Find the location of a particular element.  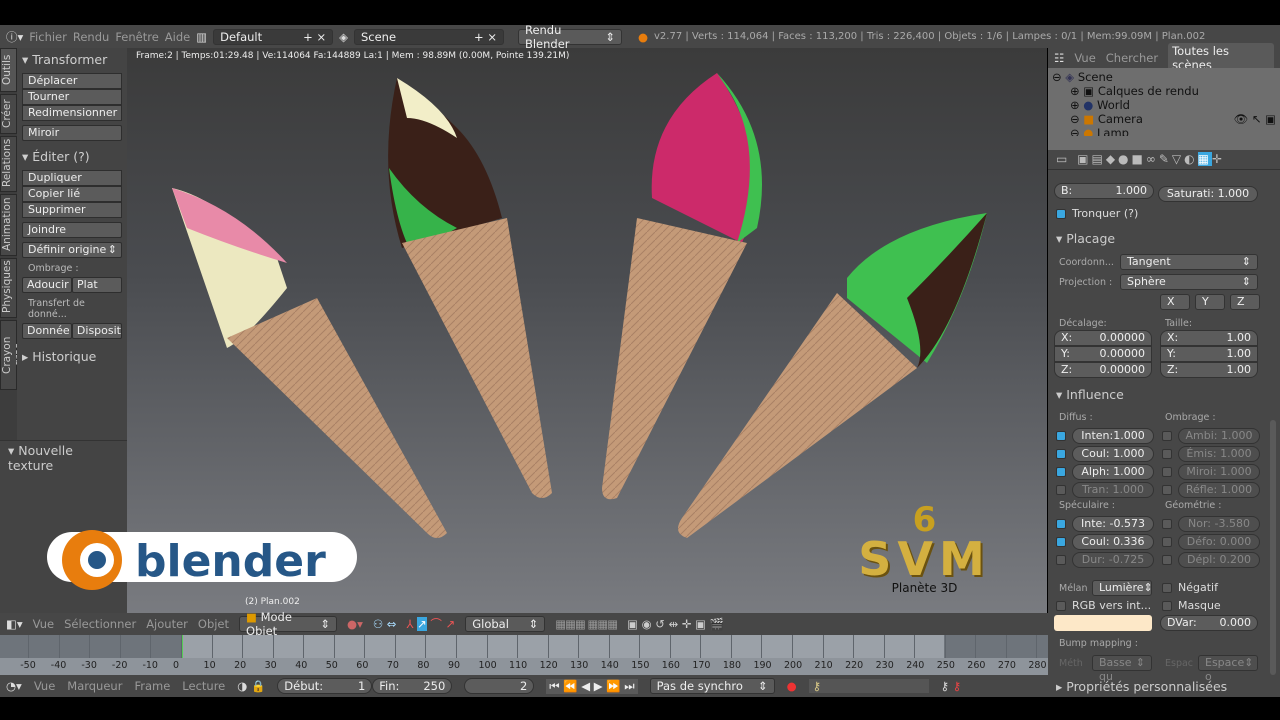

properties-scrollbar is located at coordinates (1273, 547).